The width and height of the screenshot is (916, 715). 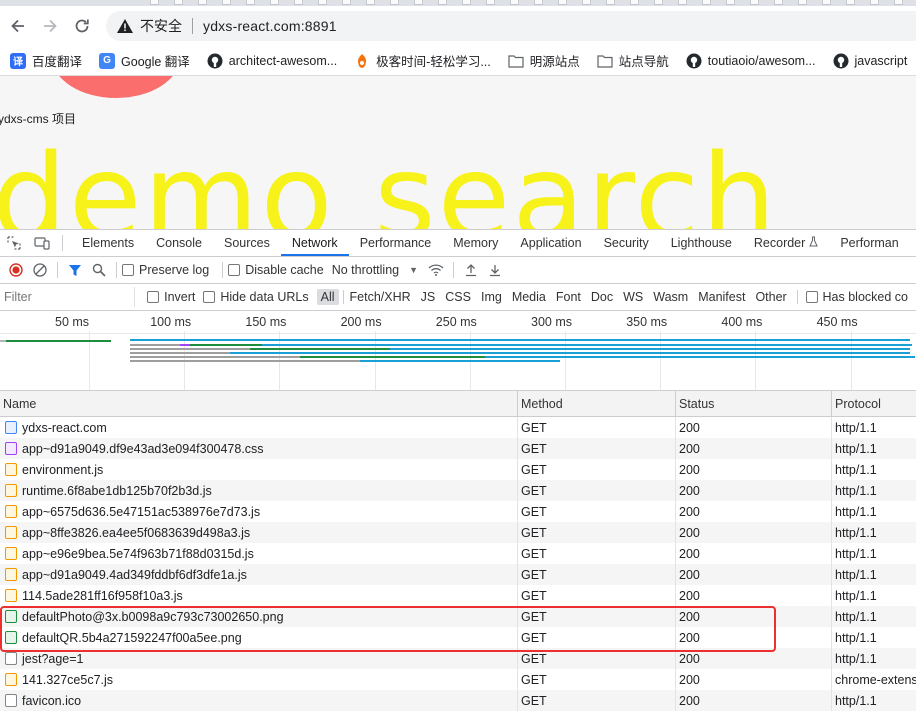 What do you see at coordinates (50, 26) in the screenshot?
I see `forward-icon` at bounding box center [50, 26].